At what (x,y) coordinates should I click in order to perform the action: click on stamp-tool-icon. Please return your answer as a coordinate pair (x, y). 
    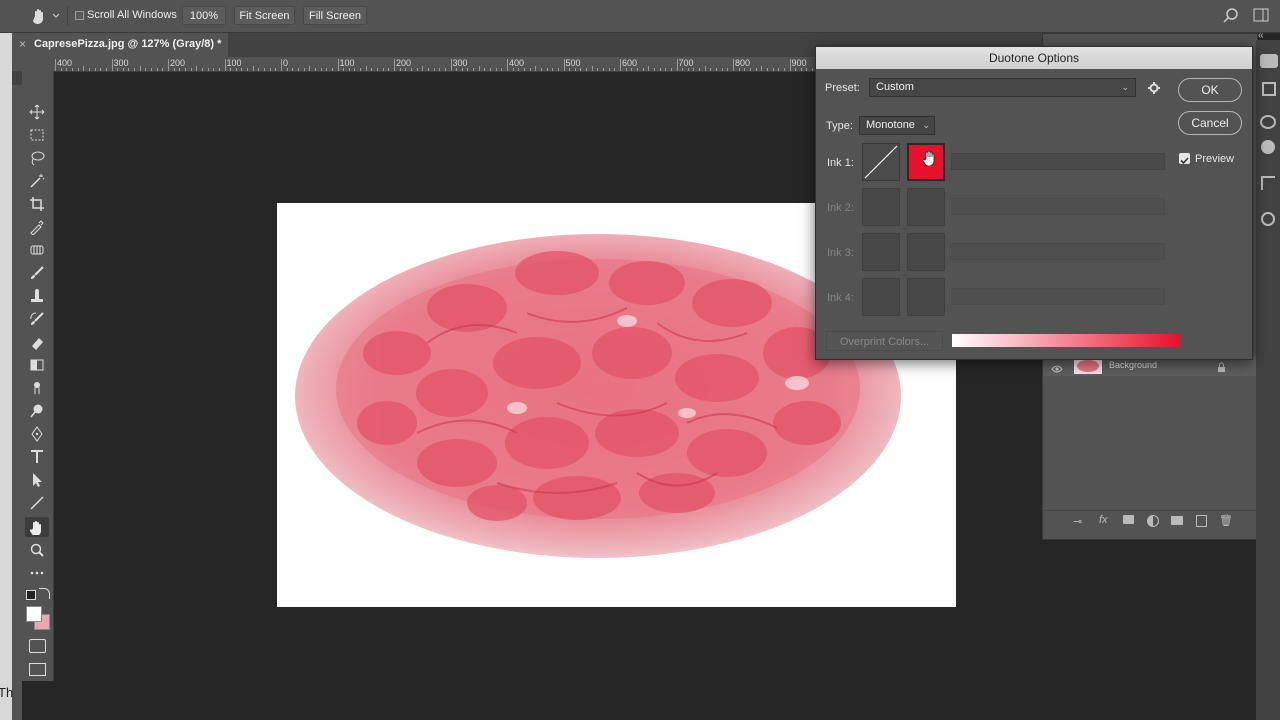
    Looking at the image, I should click on (37, 296).